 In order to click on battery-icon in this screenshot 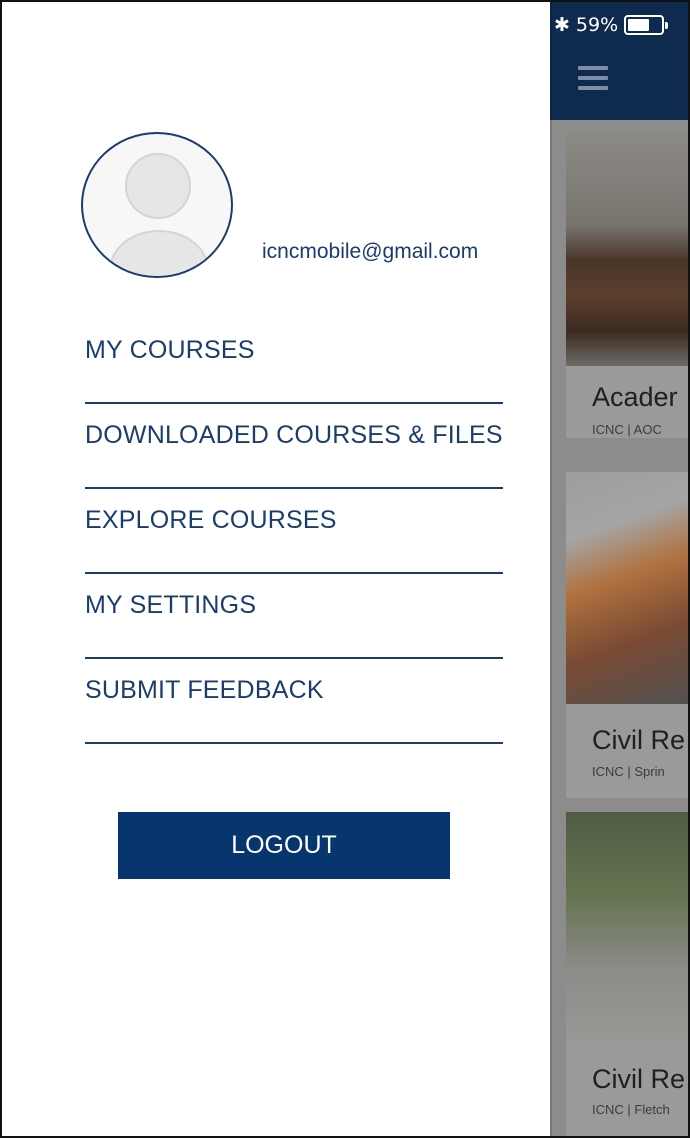, I will do `click(646, 25)`.